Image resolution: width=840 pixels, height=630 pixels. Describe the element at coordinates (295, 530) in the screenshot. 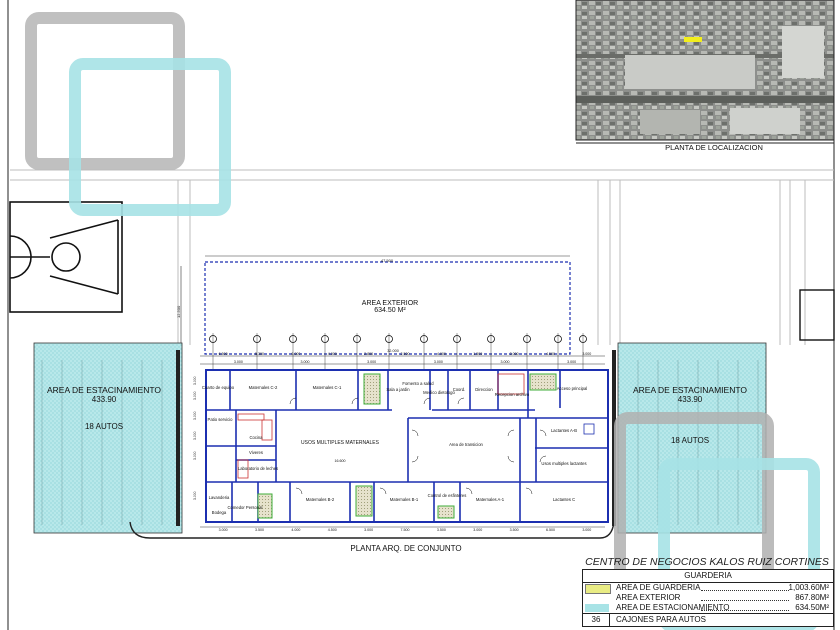

I see `dim-bottom-row-label: 4.000` at that location.